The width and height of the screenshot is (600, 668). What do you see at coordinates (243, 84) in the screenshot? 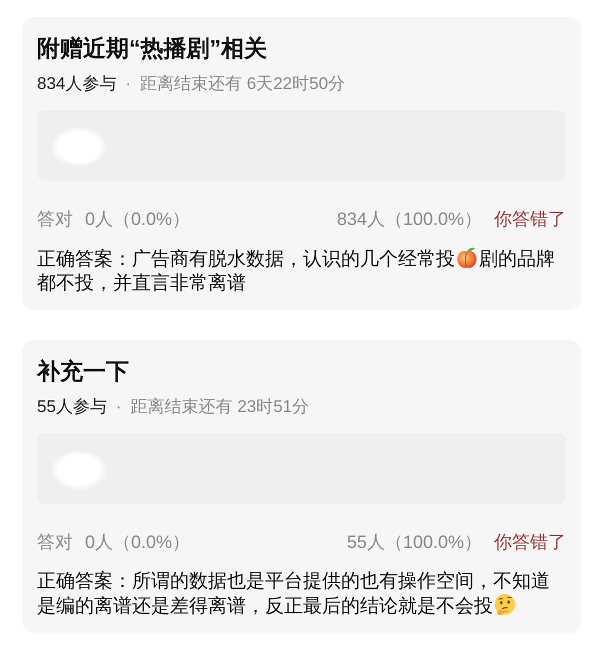
I see `countdown-text: 距离结束还有 6天22时50分` at bounding box center [243, 84].